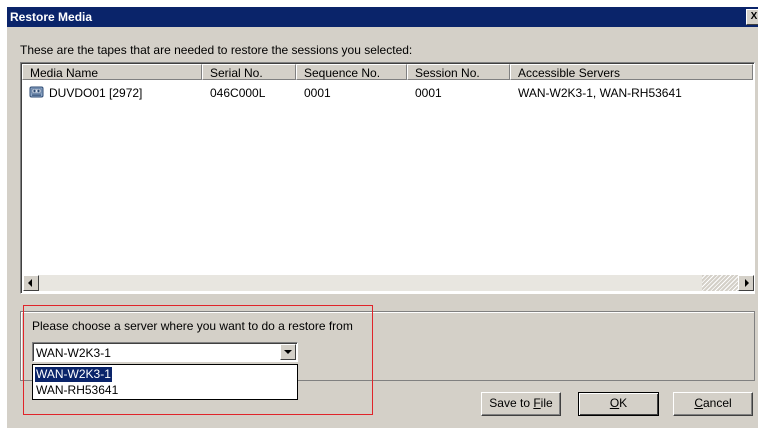 This screenshot has height=428, width=758. Describe the element at coordinates (717, 403) in the screenshot. I see `cancel-label-suffix: ancel` at that location.